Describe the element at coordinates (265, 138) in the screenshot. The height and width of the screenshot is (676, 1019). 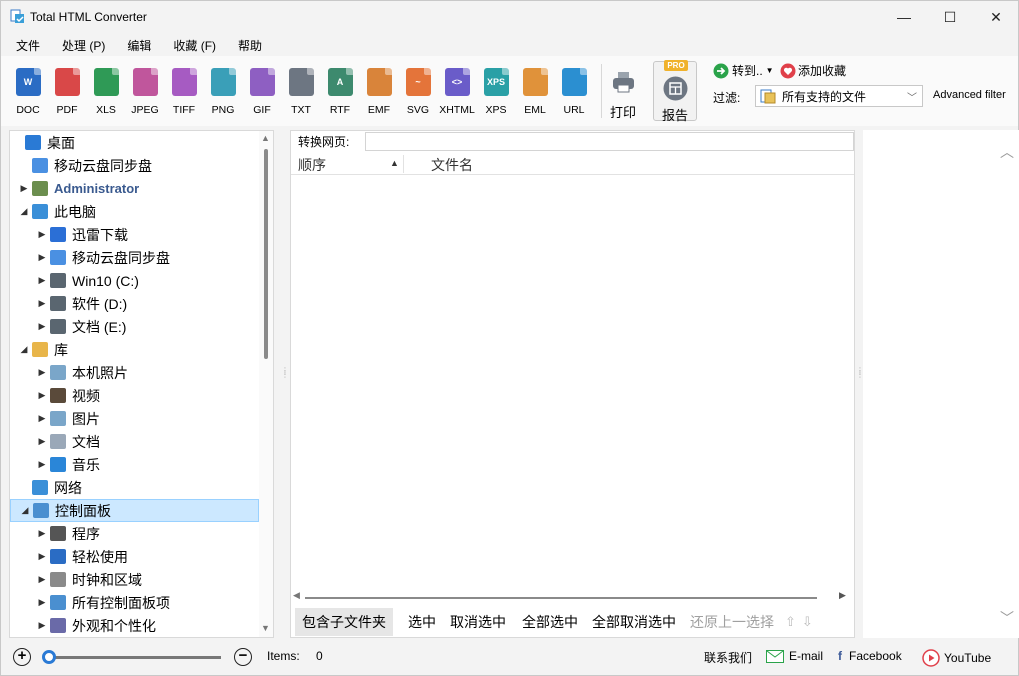
I see `scroll-up-icon: ▲` at that location.